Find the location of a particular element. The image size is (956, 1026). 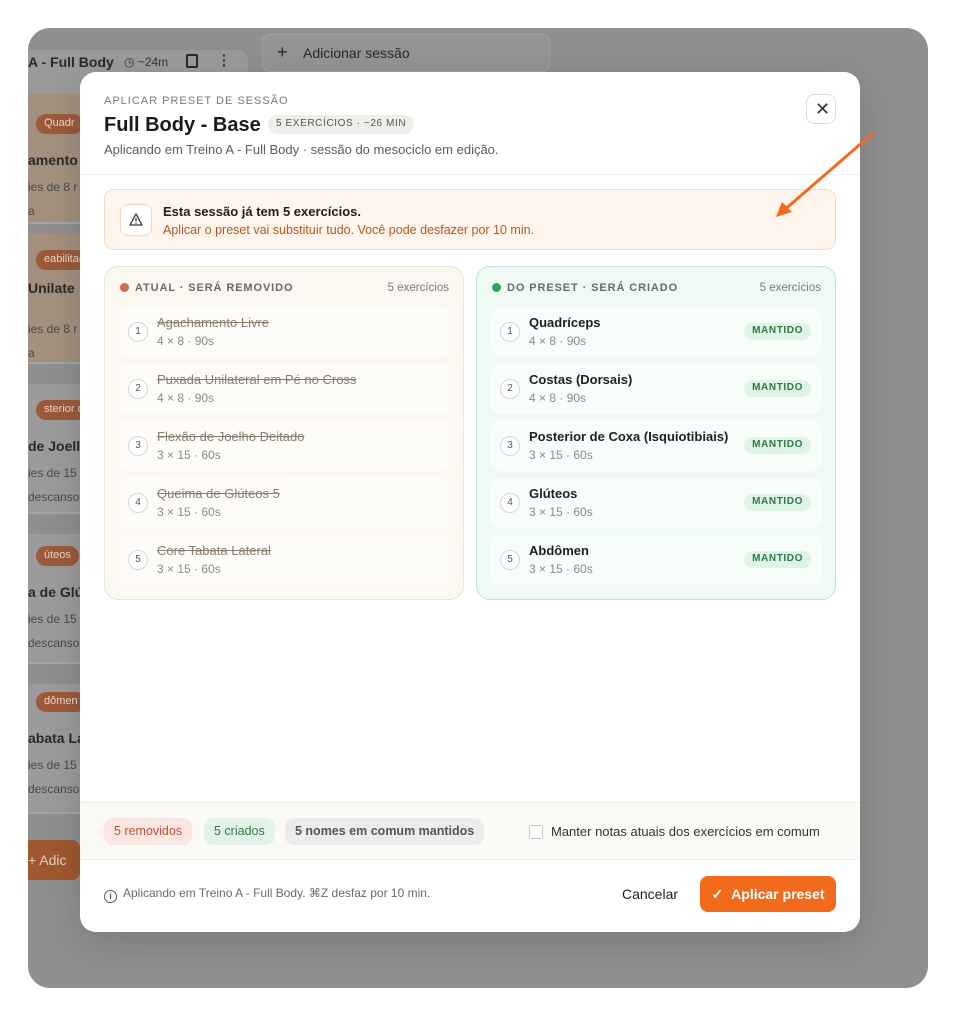

current-panel-header: ATUAL · SERÁ REMOVIDO is located at coordinates (206, 288).